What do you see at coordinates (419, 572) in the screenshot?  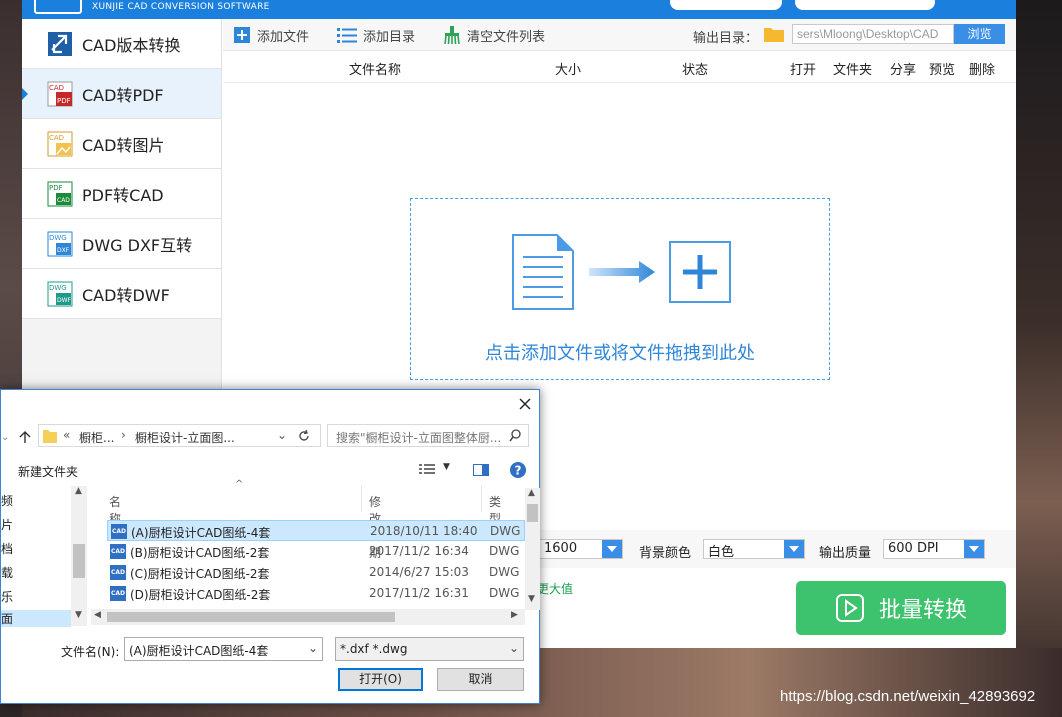 I see `file-date: 2014/6/27 15:03` at bounding box center [419, 572].